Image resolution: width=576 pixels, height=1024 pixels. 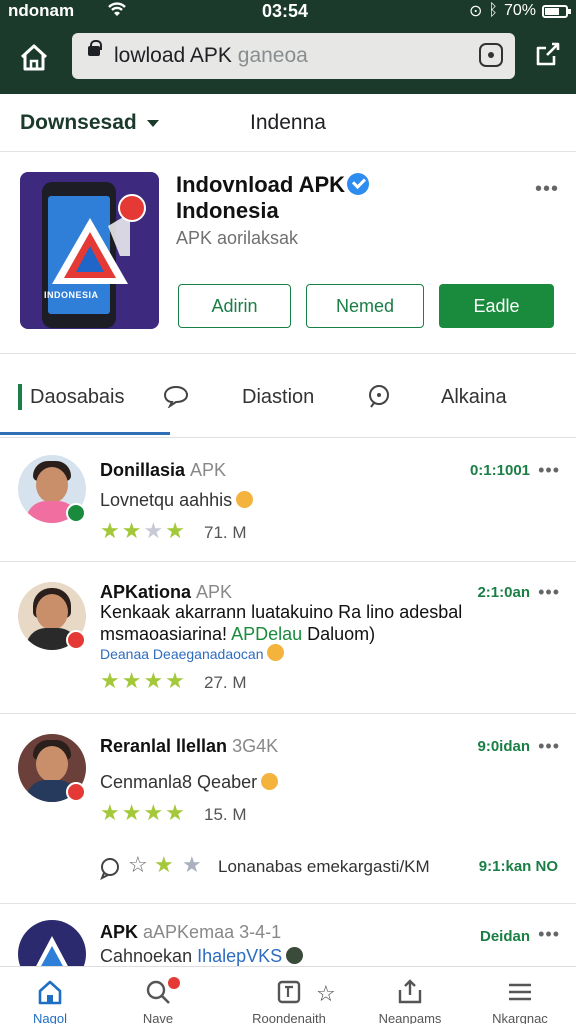 I want to click on status-bar: ndonam 03:54 ⊙ ᛒ 70%, so click(x=288, y=12).